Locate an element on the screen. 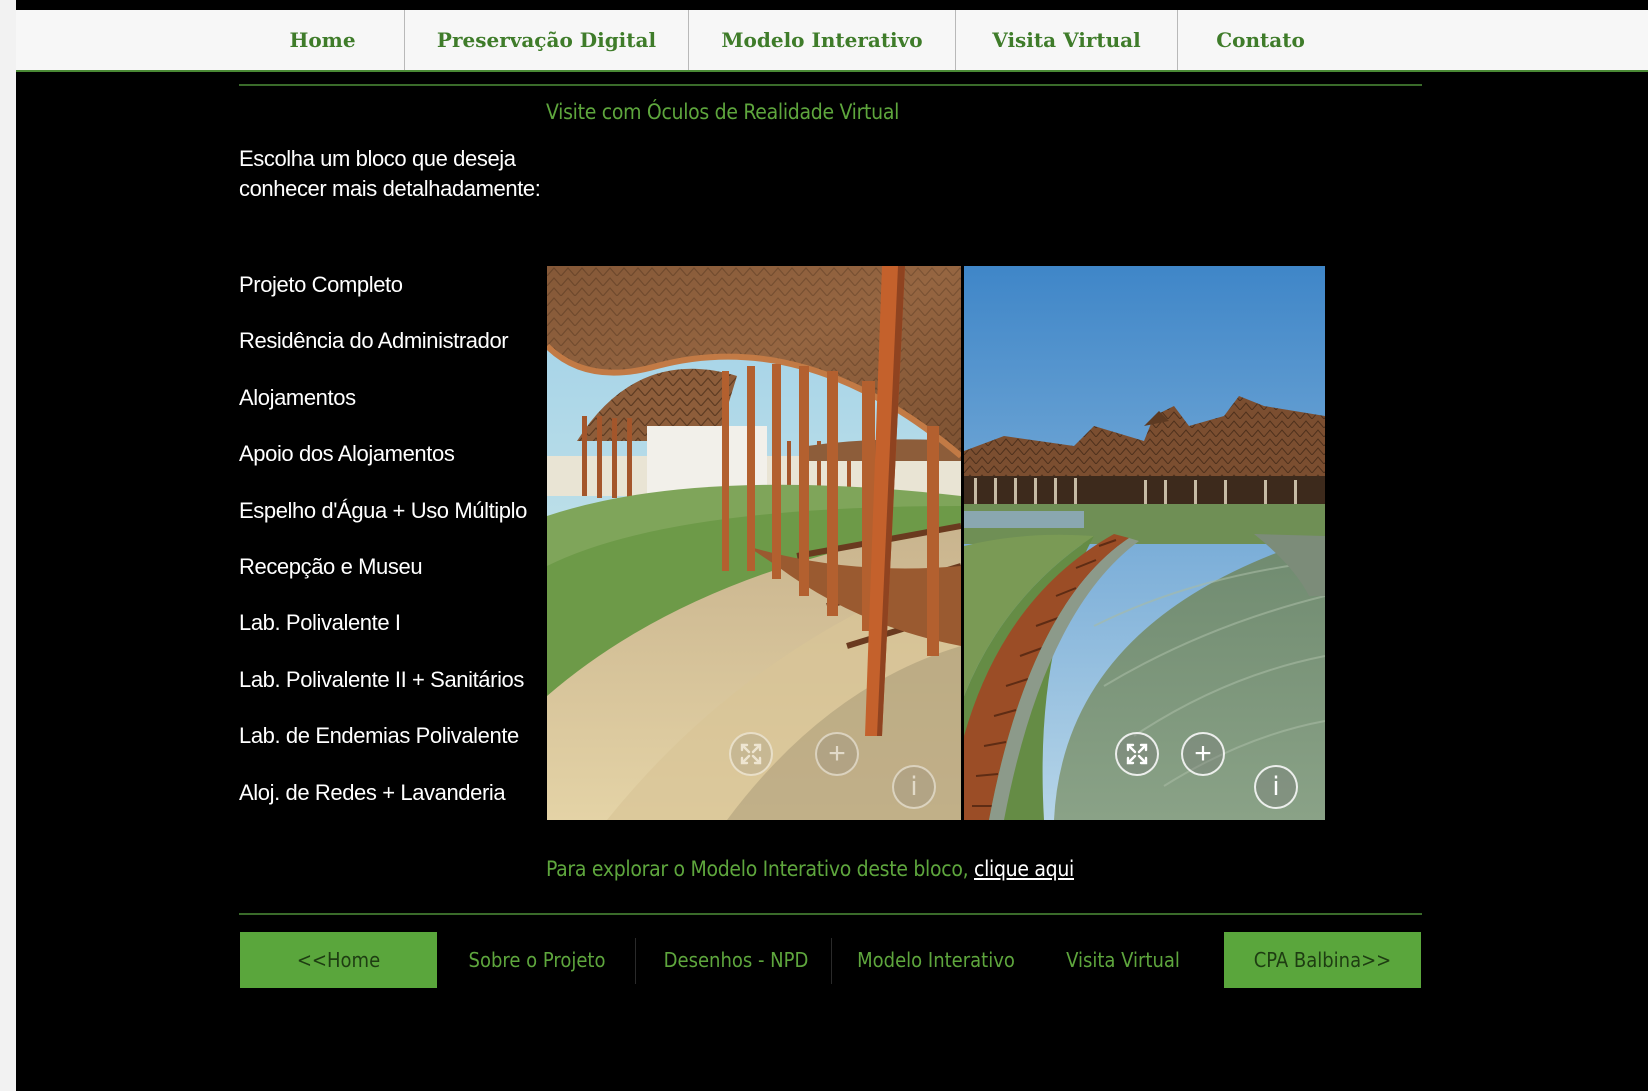 This screenshot has height=1091, width=1648. block-item-lab-polivalente-1: Lab. Polivalente I is located at coordinates (383, 633).